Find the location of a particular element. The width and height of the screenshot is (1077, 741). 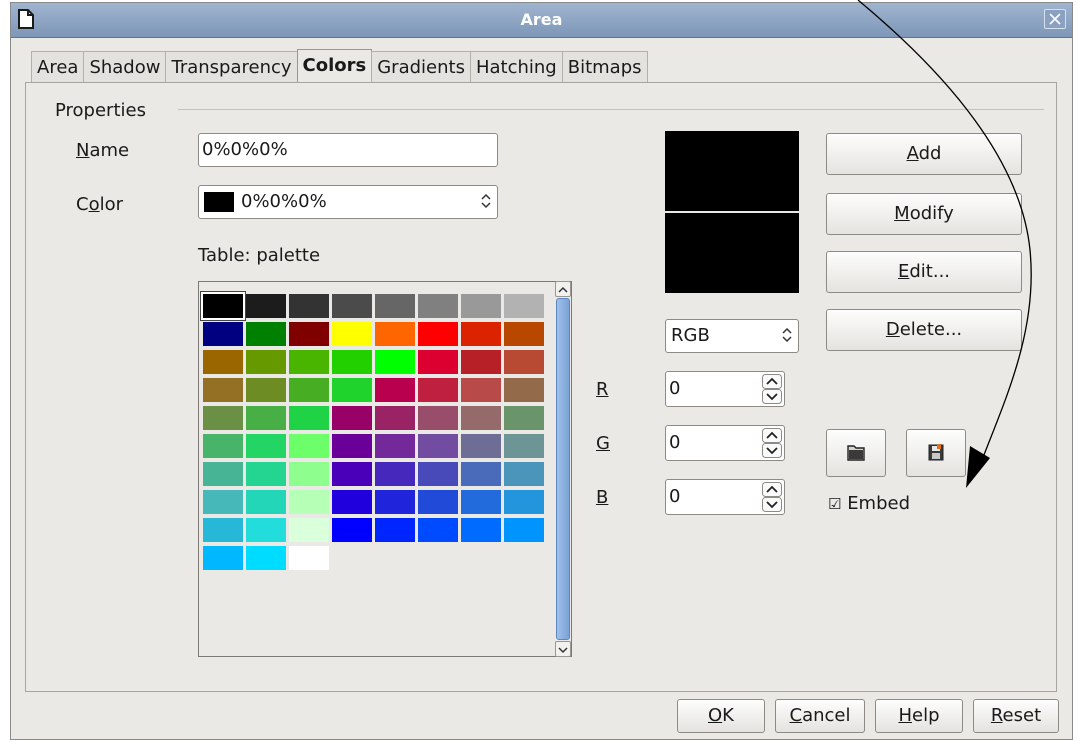

embed-checkbox: ☑ Embed is located at coordinates (869, 503).